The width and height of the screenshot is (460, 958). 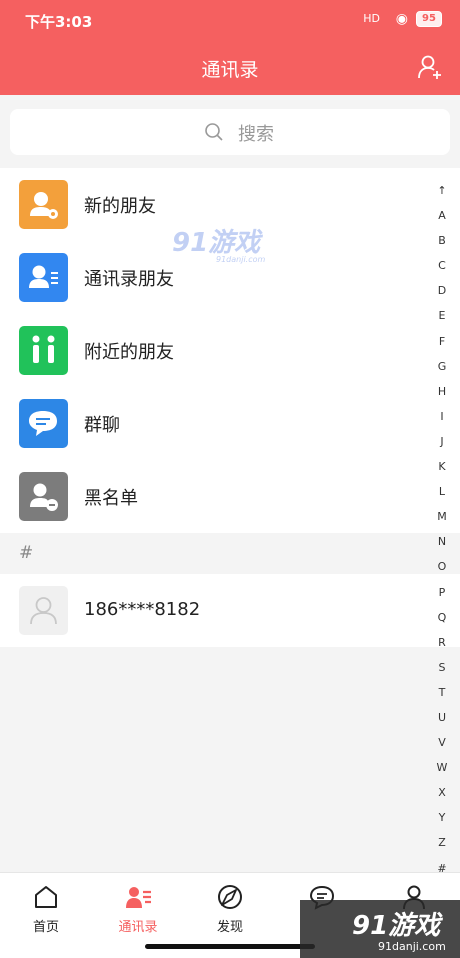 I want to click on section-header-label: #, so click(x=26, y=553).